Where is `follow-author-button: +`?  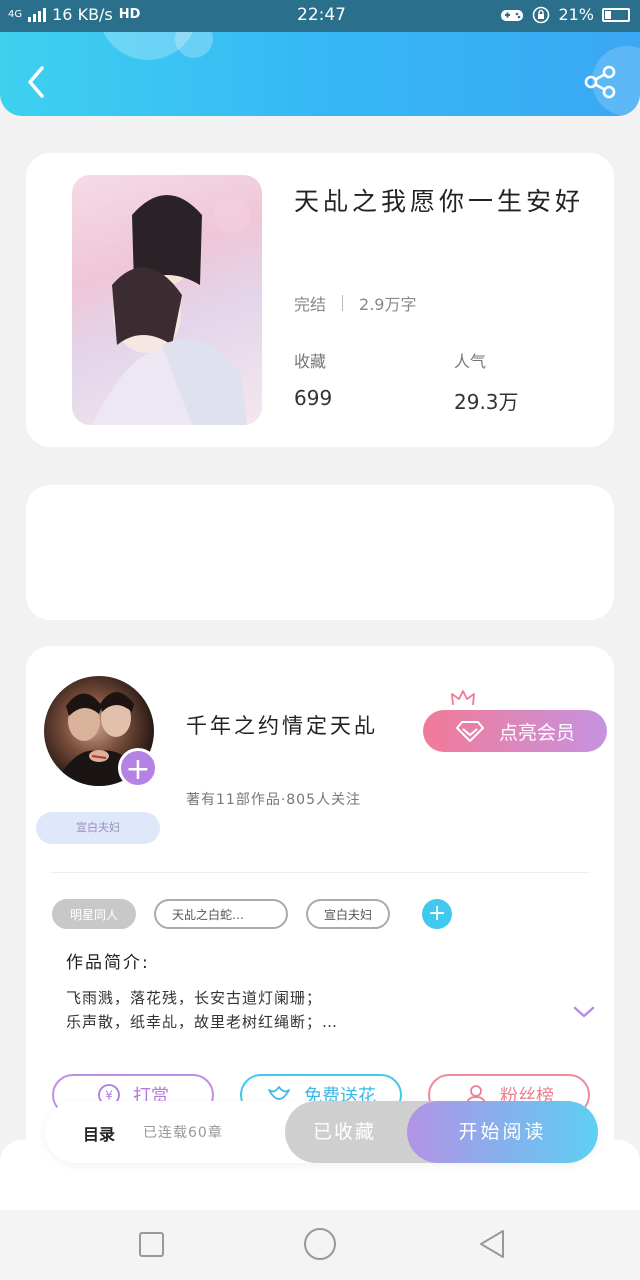 follow-author-button: + is located at coordinates (138, 768).